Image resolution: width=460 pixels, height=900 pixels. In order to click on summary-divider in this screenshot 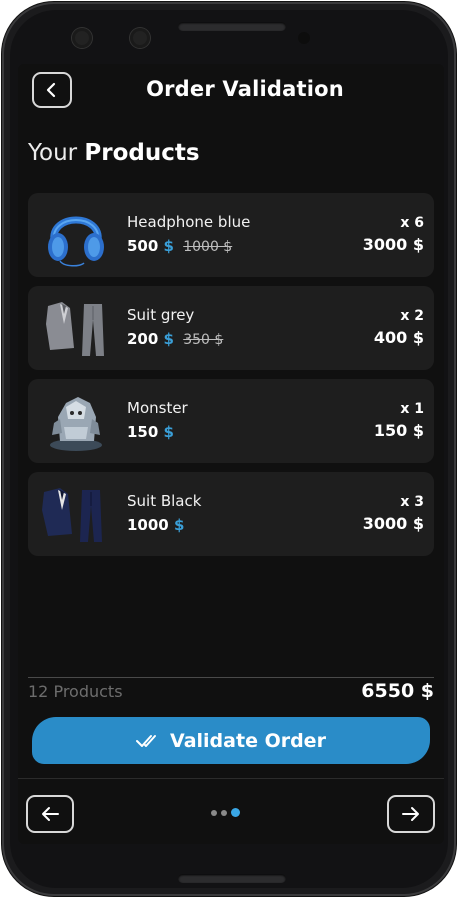, I will do `click(231, 677)`.